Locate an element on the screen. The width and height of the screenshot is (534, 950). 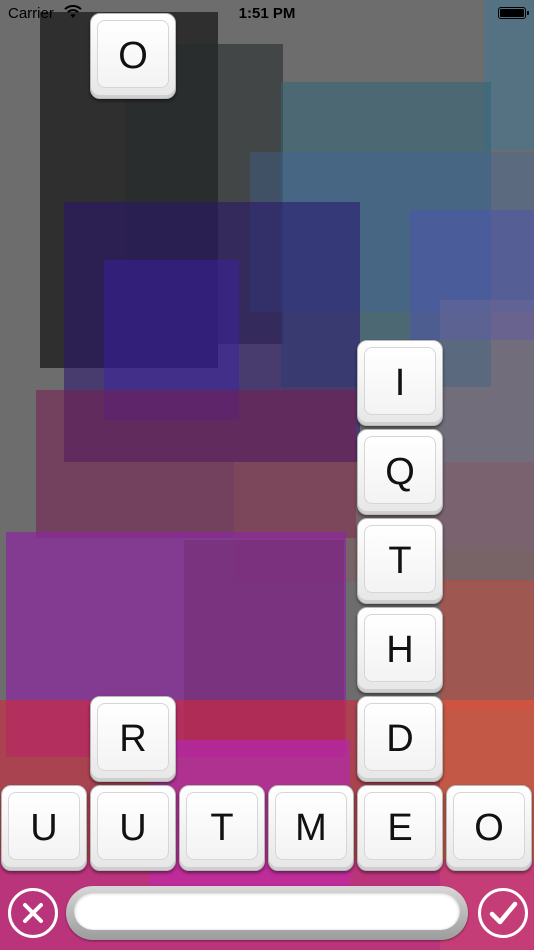
current-word-field is located at coordinates (267, 913).